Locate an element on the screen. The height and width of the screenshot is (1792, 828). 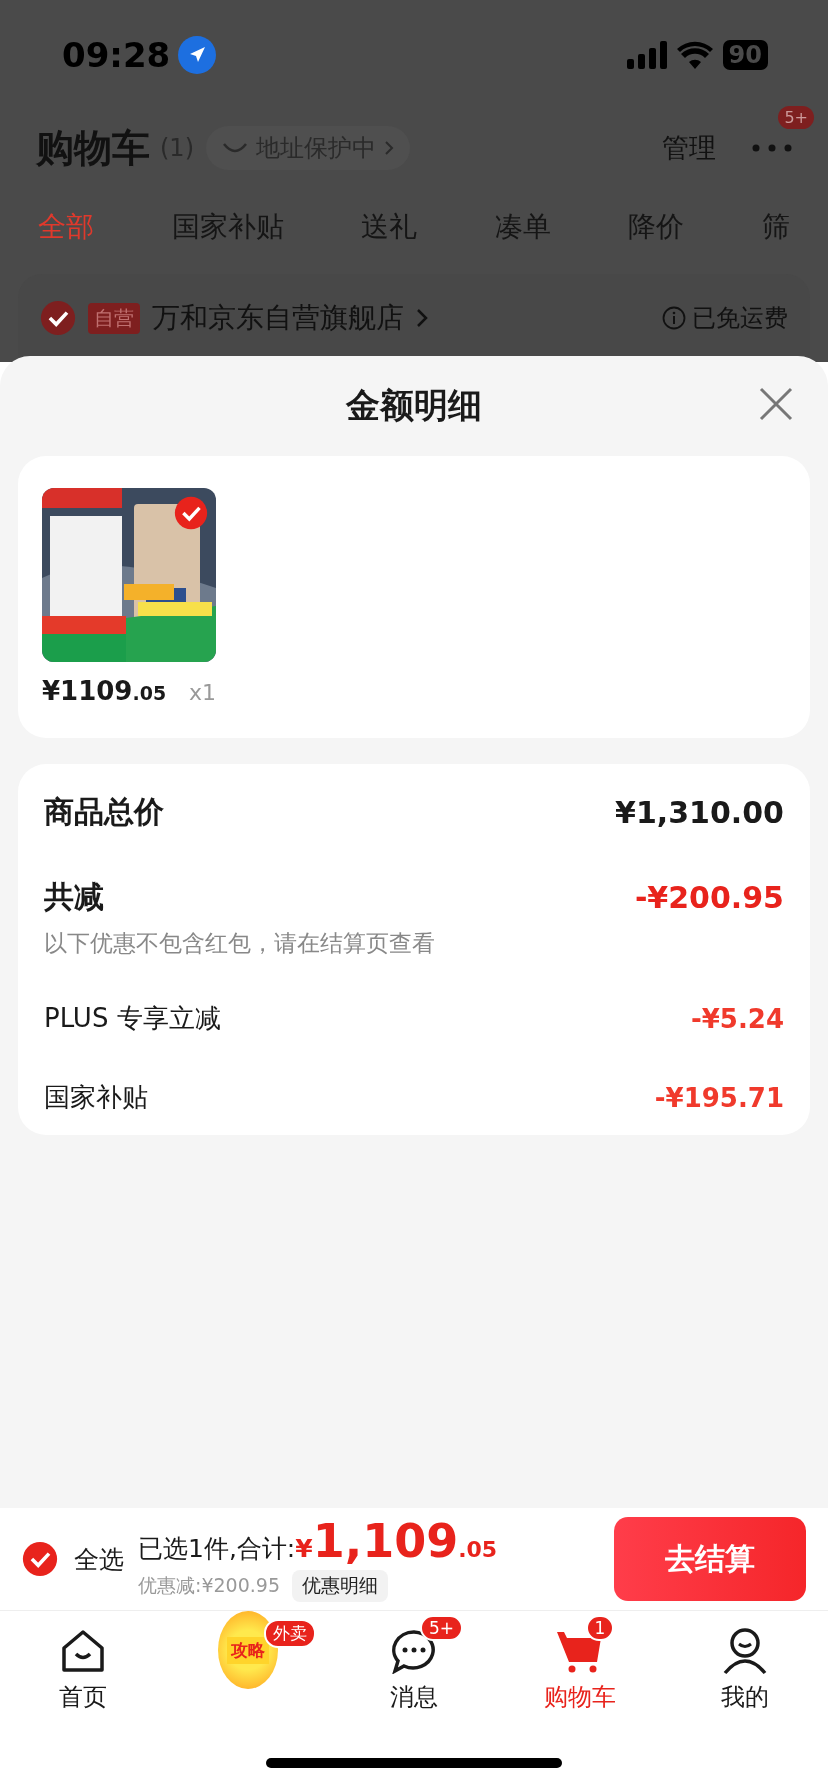
nav-tab: 我的 is located at coordinates (745, 1670).